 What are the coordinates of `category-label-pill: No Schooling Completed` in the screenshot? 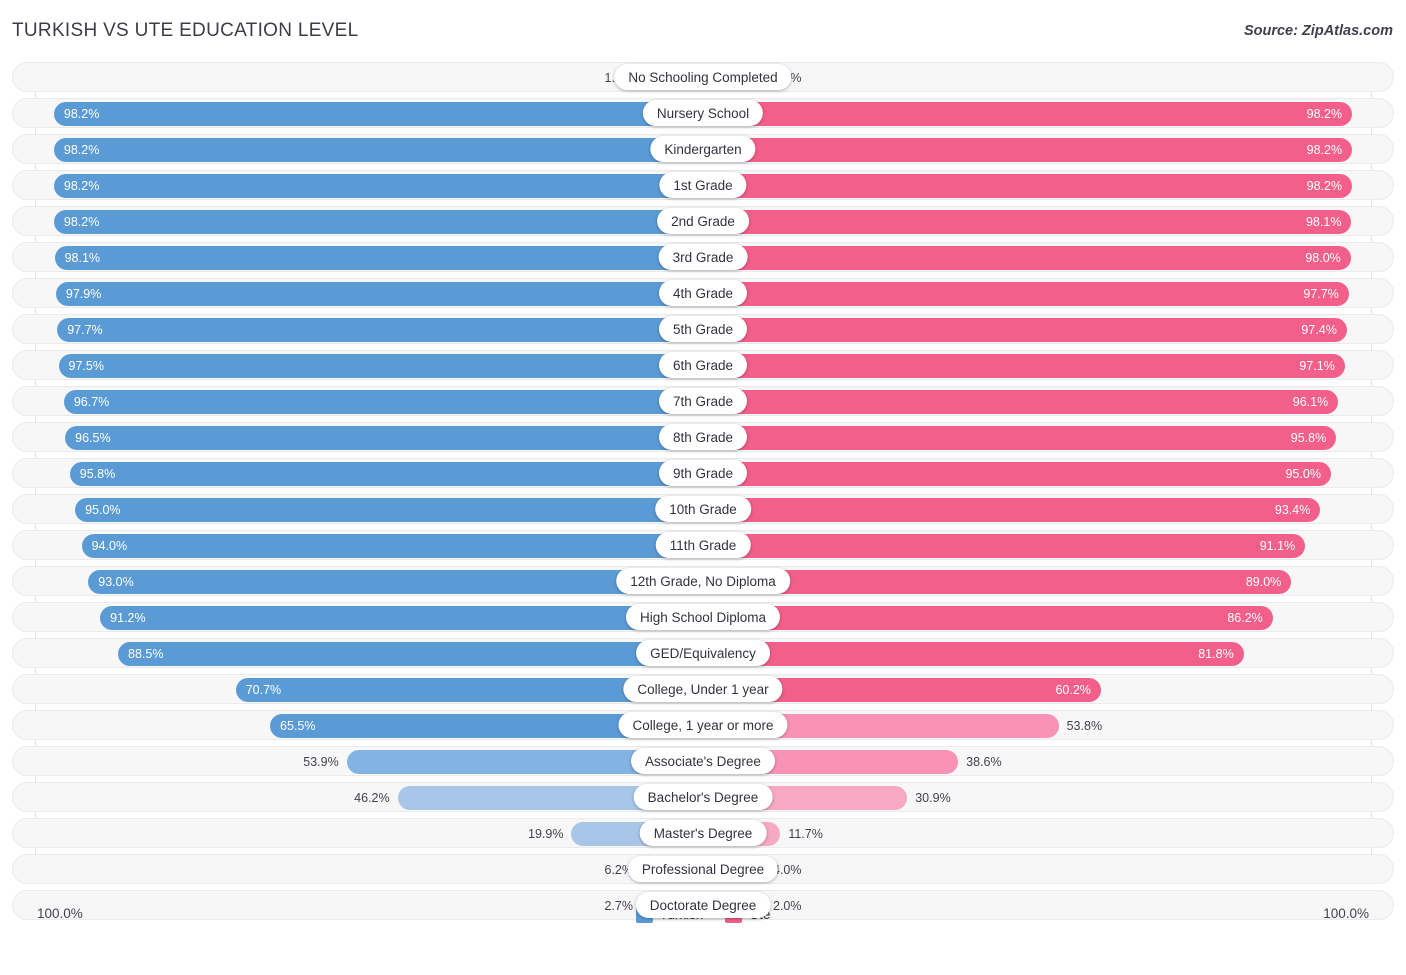 It's located at (703, 77).